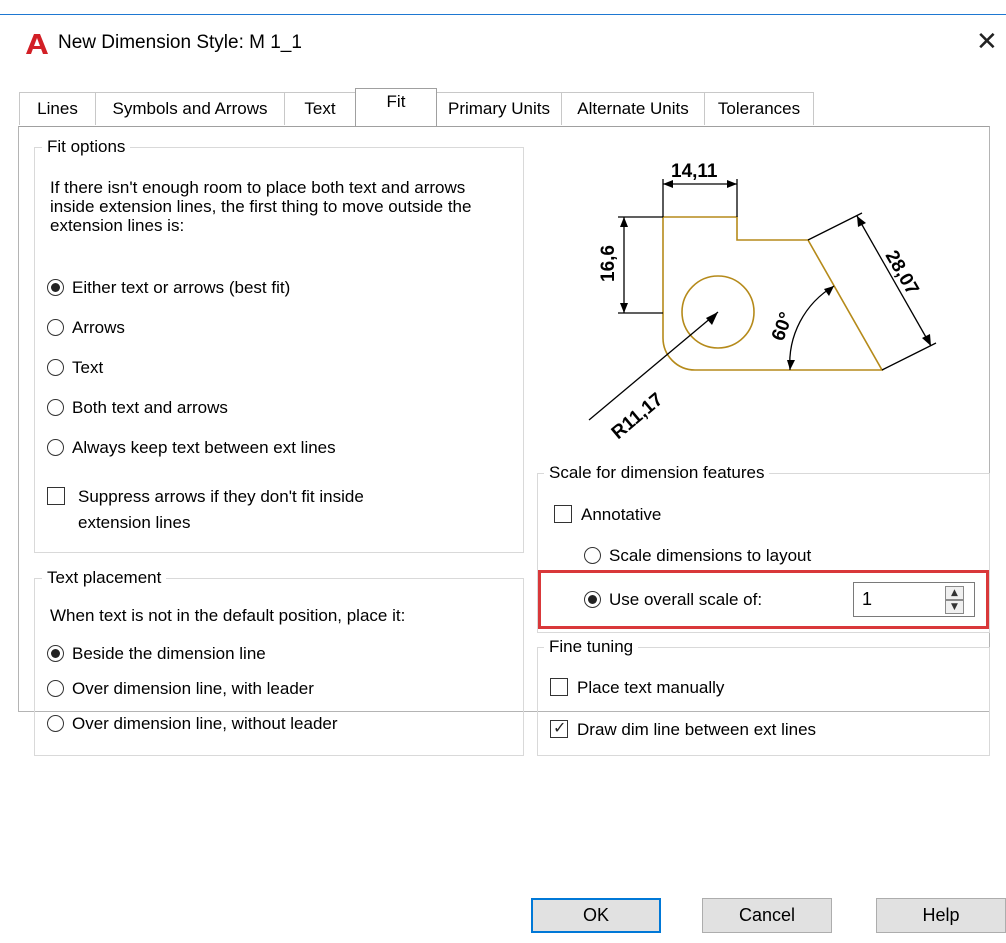 The image size is (1006, 943). What do you see at coordinates (697, 729) in the screenshot?
I see `checkbox-label: Draw dim line between ext lines` at bounding box center [697, 729].